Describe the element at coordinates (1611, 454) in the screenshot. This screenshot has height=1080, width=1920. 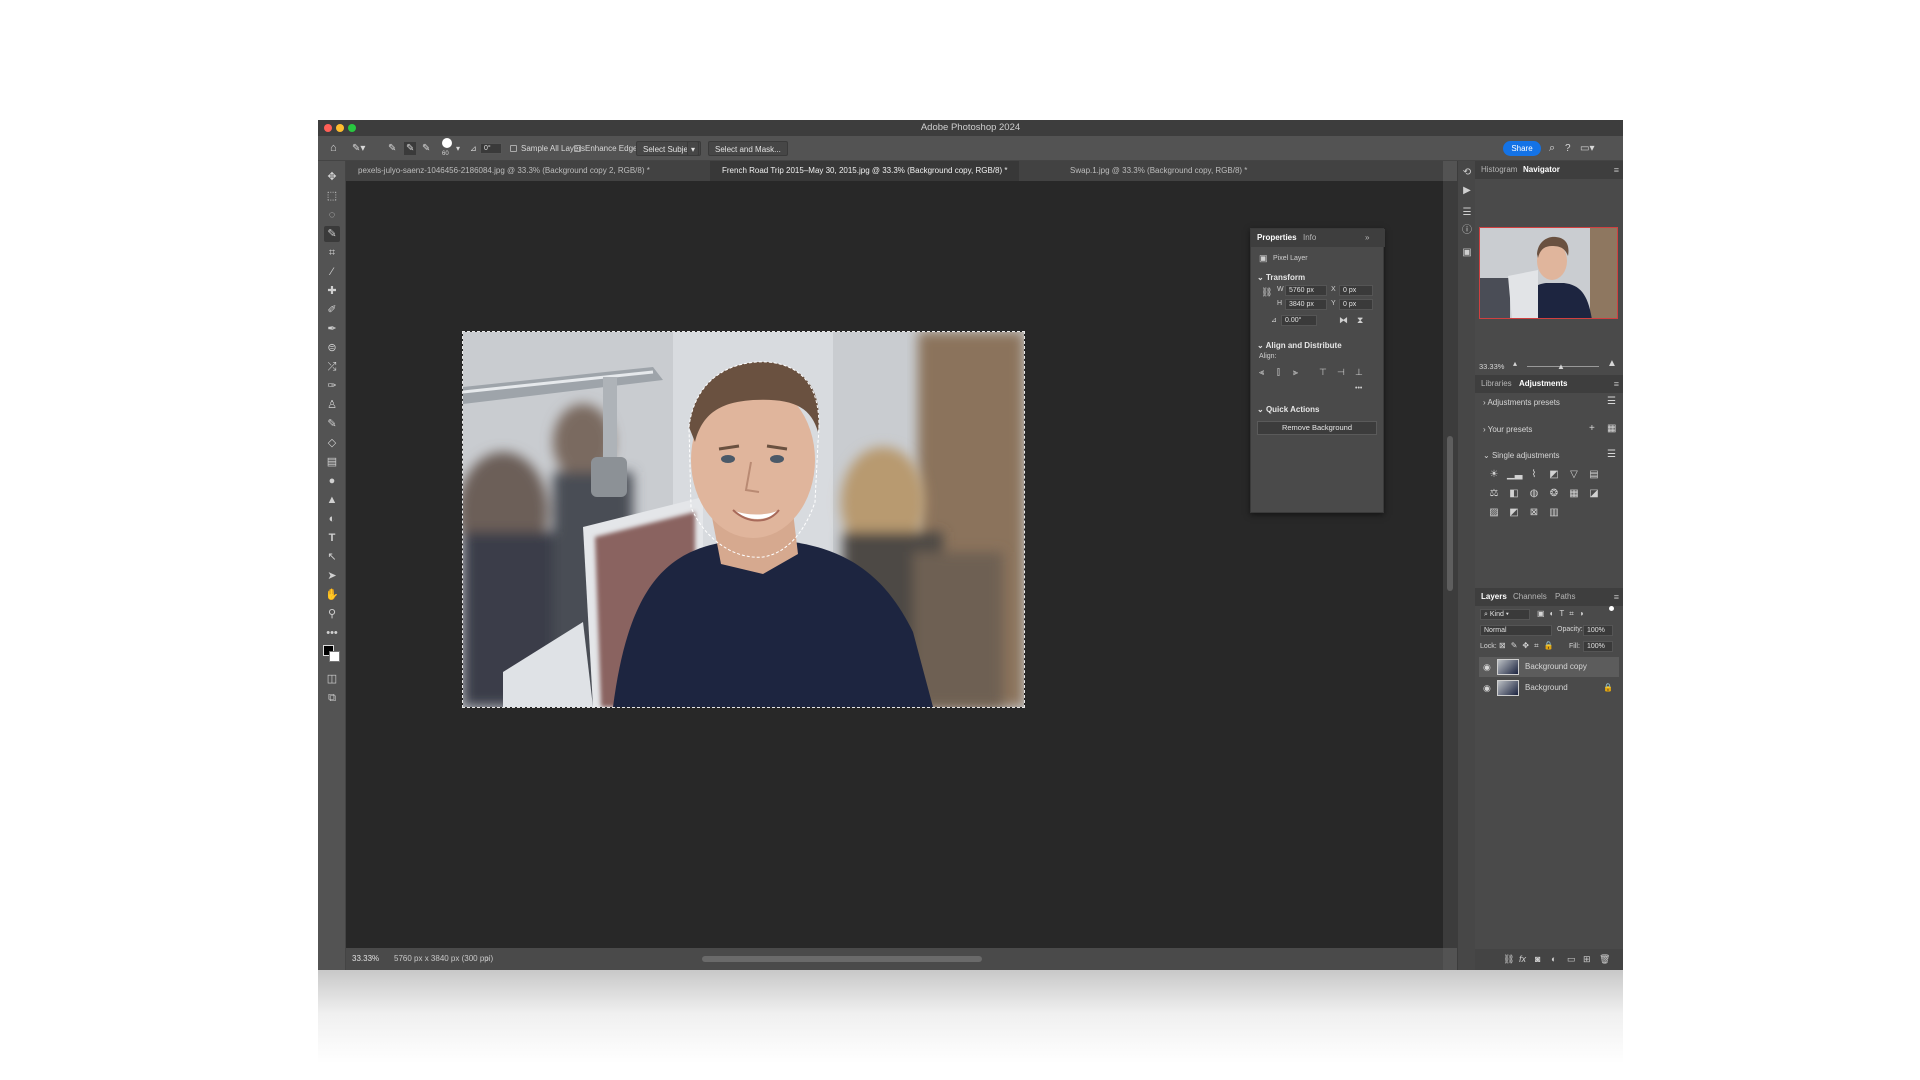
I see `single-list-icon: ☰` at that location.